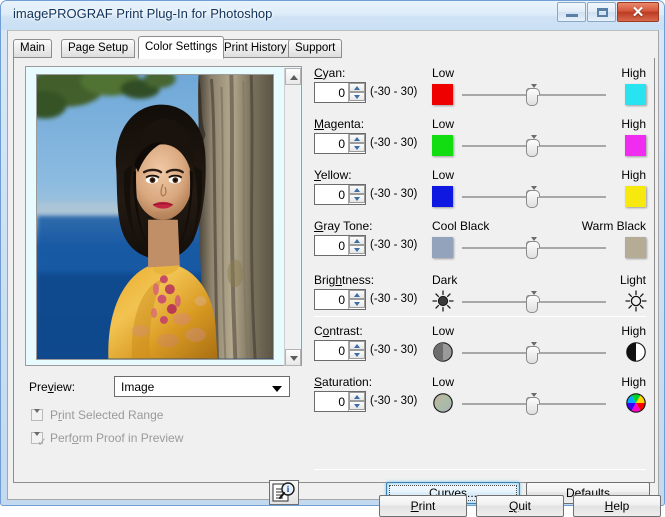 The height and width of the screenshot is (517, 665). Describe the element at coordinates (443, 382) in the screenshot. I see `slider-low-label-saturation: Low` at that location.